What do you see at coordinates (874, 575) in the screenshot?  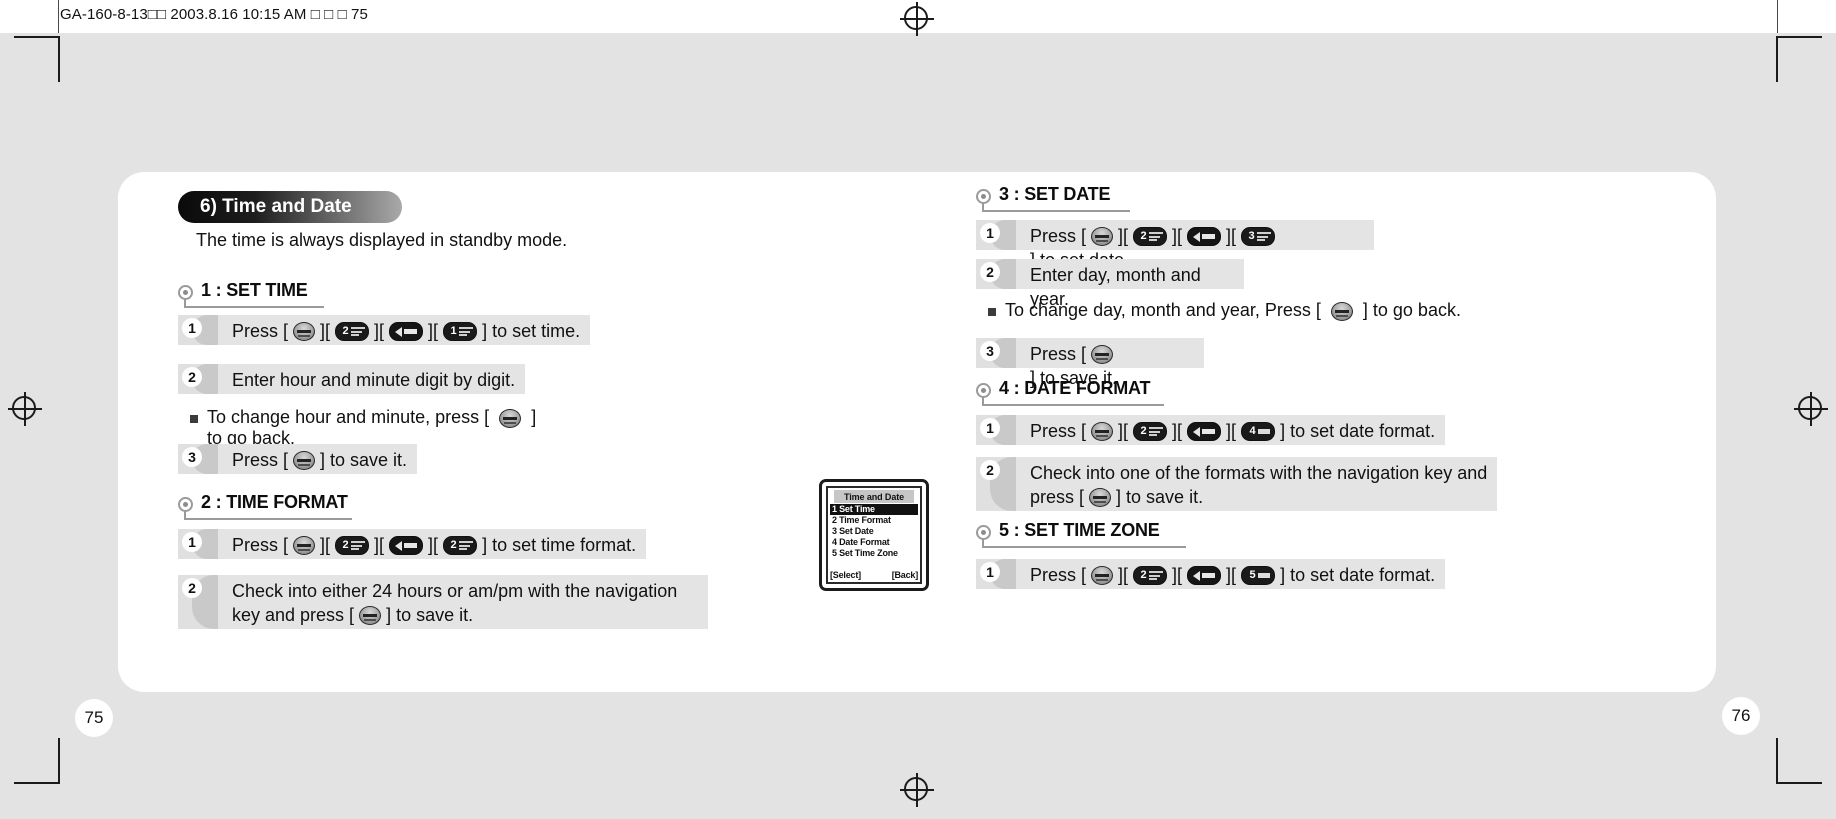 I see `lcd-softkey-bar: [Select] [Back]` at bounding box center [874, 575].